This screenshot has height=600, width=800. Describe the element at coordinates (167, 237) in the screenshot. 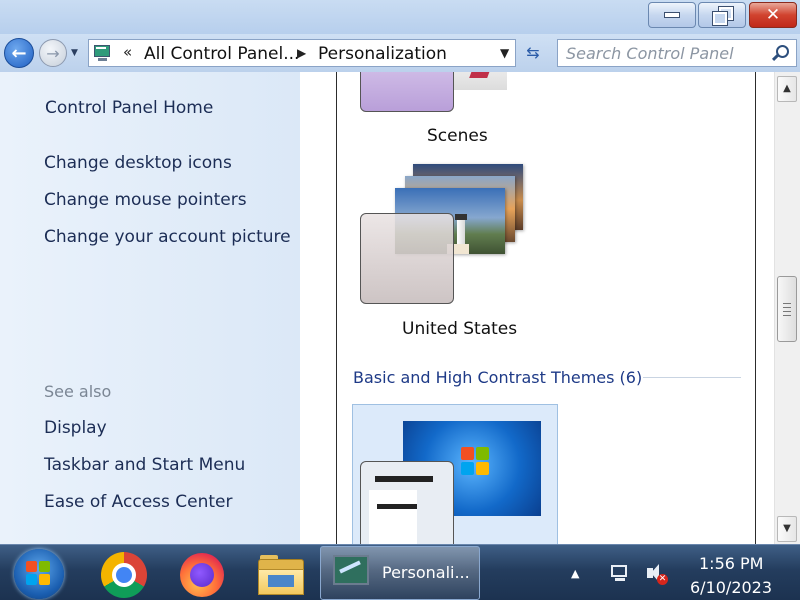

I see `change-account-picture-link: Change your account picture` at that location.